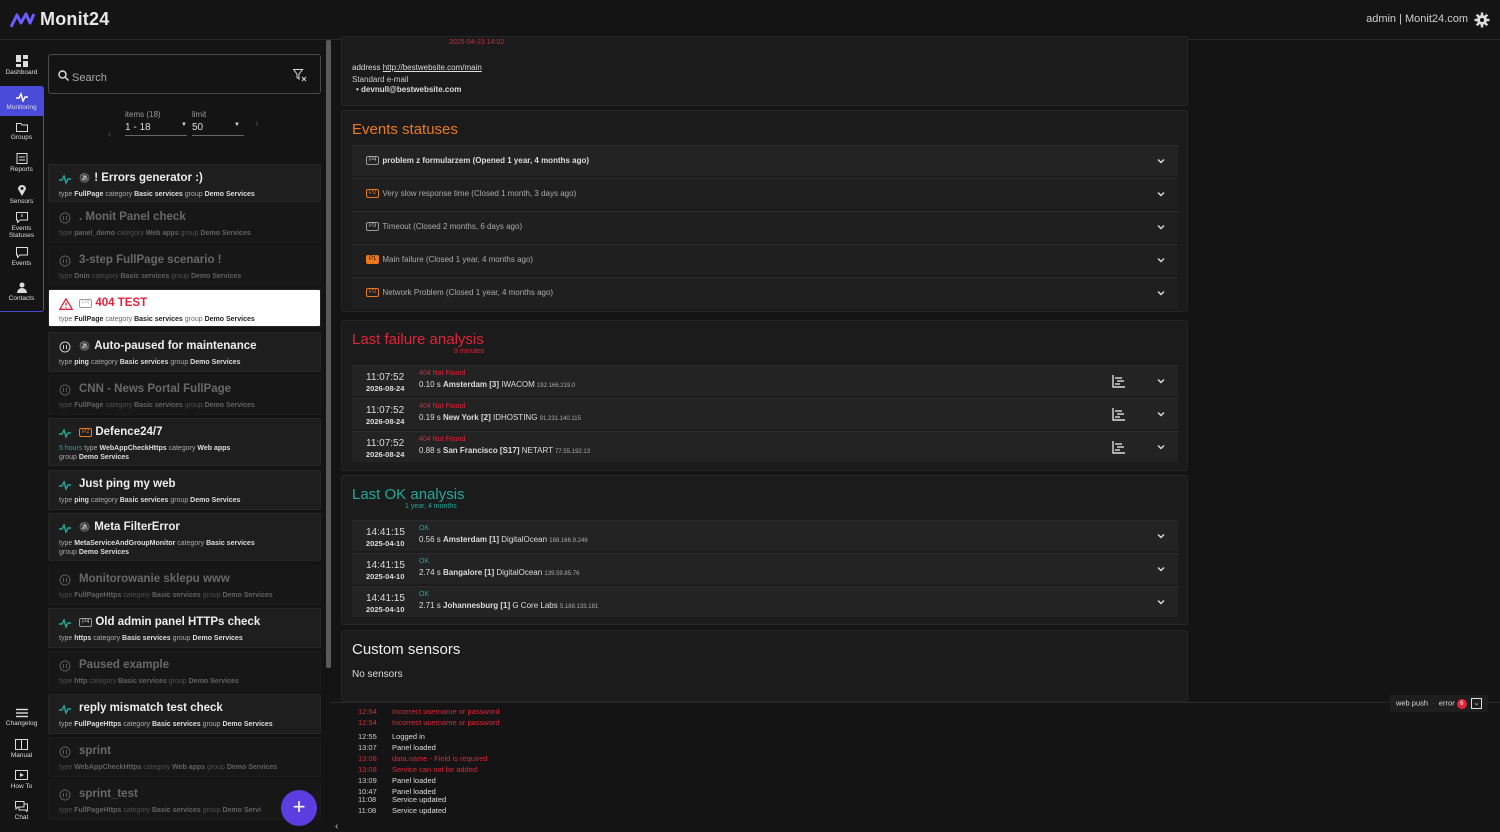 The height and width of the screenshot is (832, 1500). What do you see at coordinates (21, 194) in the screenshot?
I see `nav-sensors: Sensors` at bounding box center [21, 194].